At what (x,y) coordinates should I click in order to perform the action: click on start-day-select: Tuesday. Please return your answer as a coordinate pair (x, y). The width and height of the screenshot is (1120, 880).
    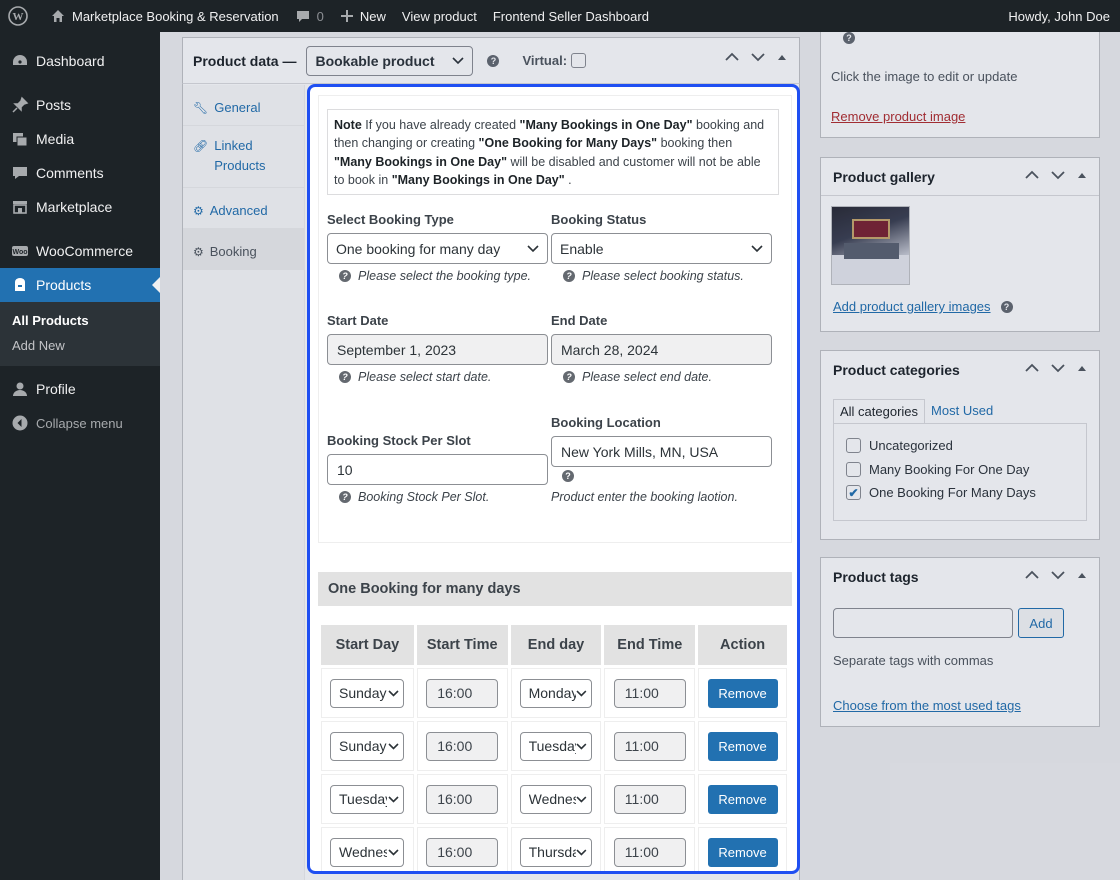
    Looking at the image, I should click on (367, 799).